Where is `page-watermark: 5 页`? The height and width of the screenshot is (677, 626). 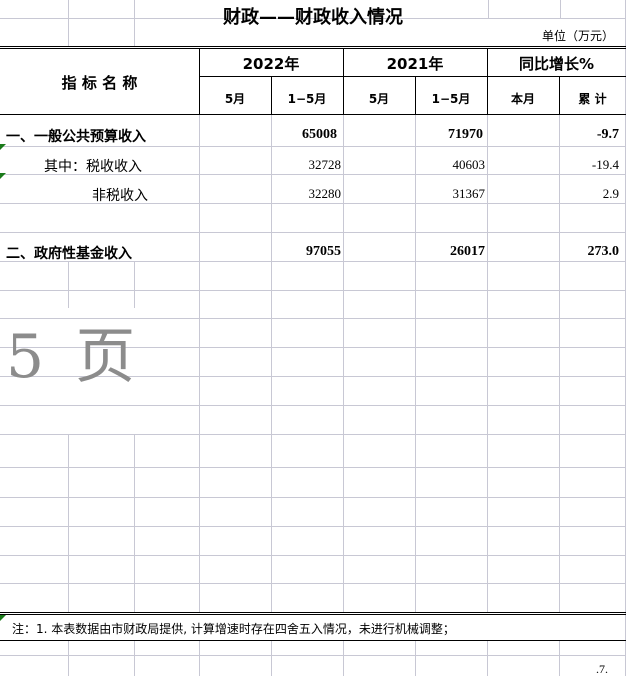 page-watermark: 5 页 is located at coordinates (74, 357).